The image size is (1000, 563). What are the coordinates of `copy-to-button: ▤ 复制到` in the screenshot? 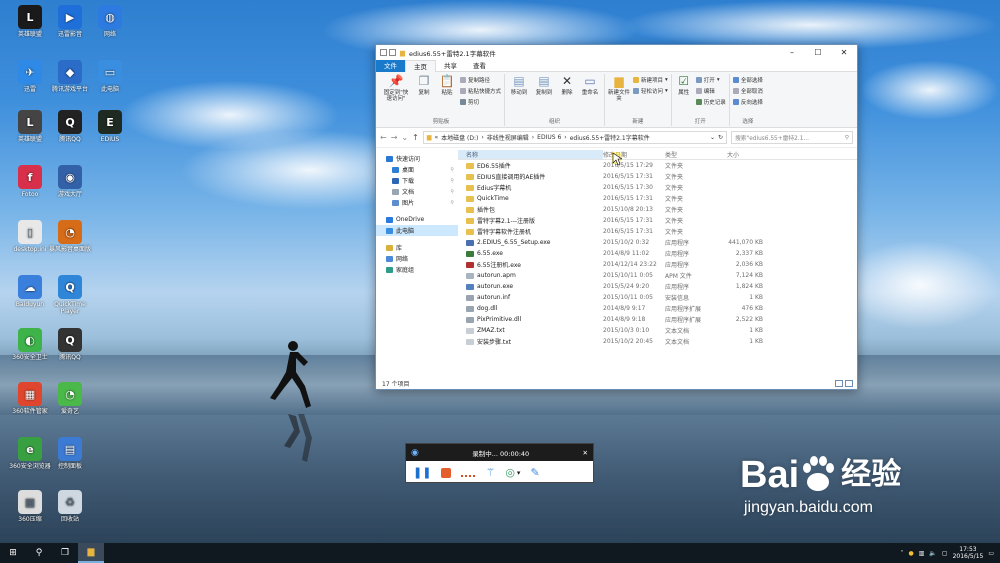 It's located at (544, 85).